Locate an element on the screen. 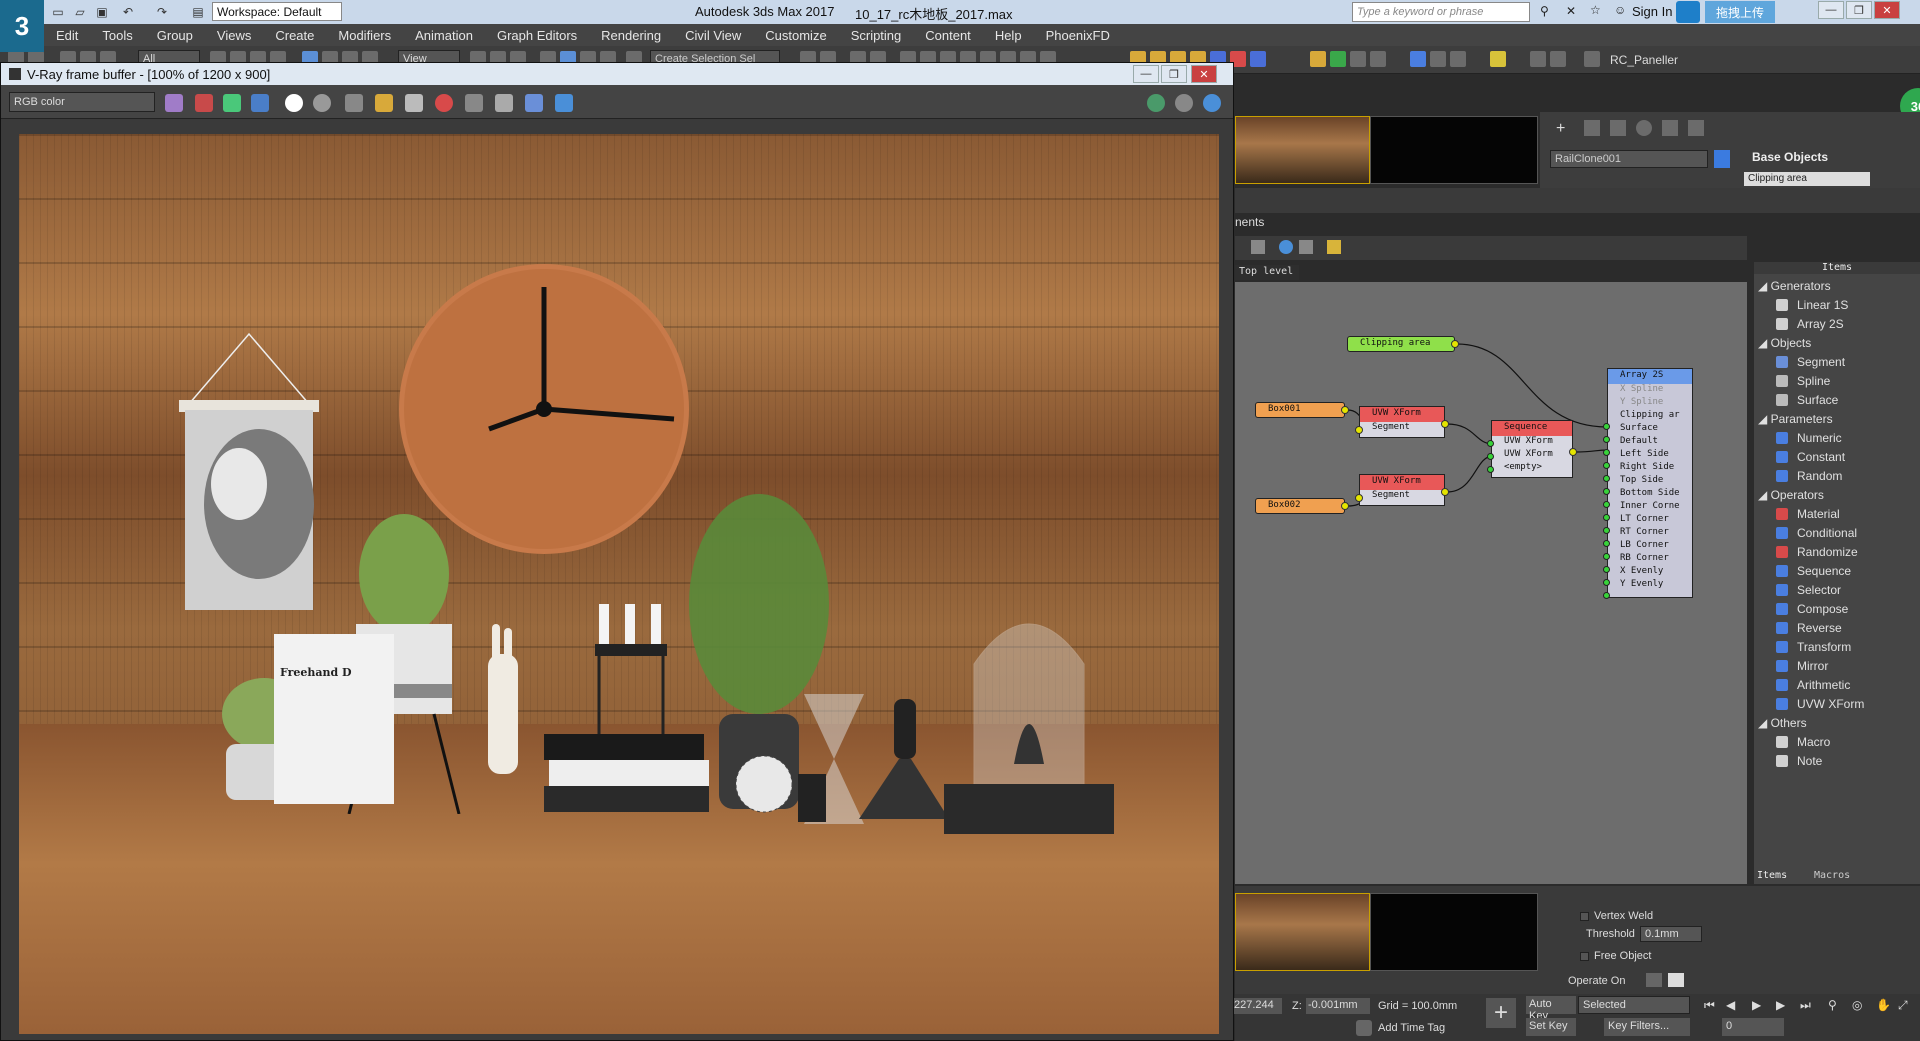  bulb-icon is located at coordinates (1498, 59).